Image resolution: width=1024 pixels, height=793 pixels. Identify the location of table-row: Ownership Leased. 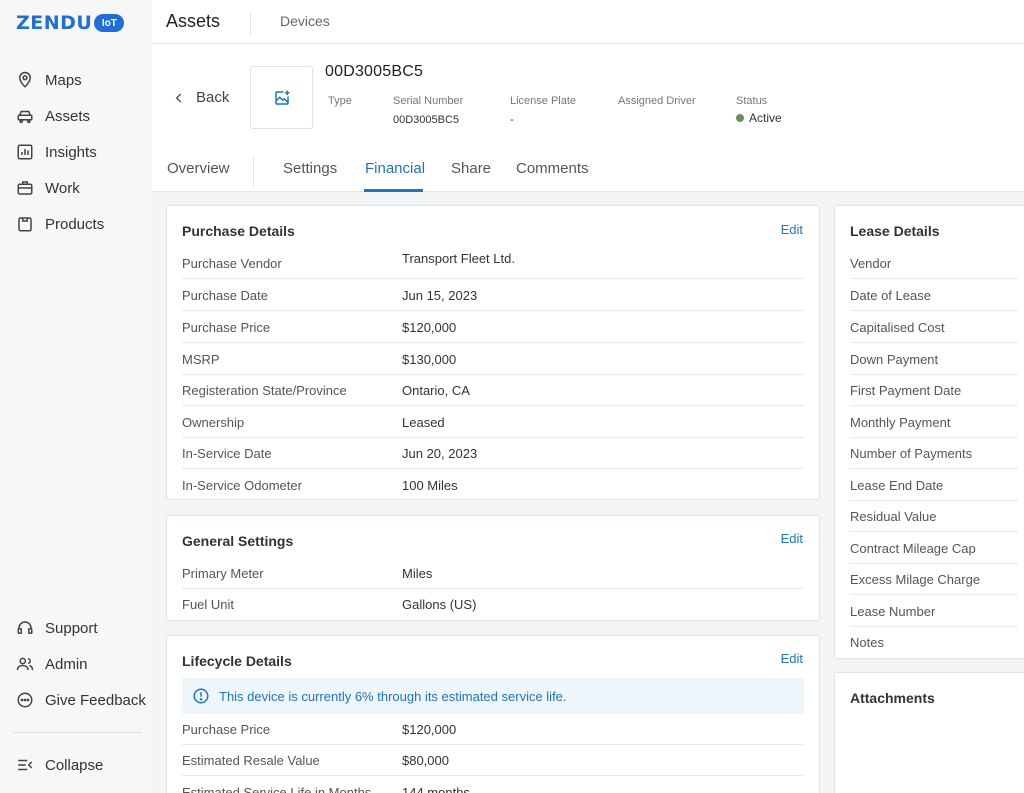
(493, 422).